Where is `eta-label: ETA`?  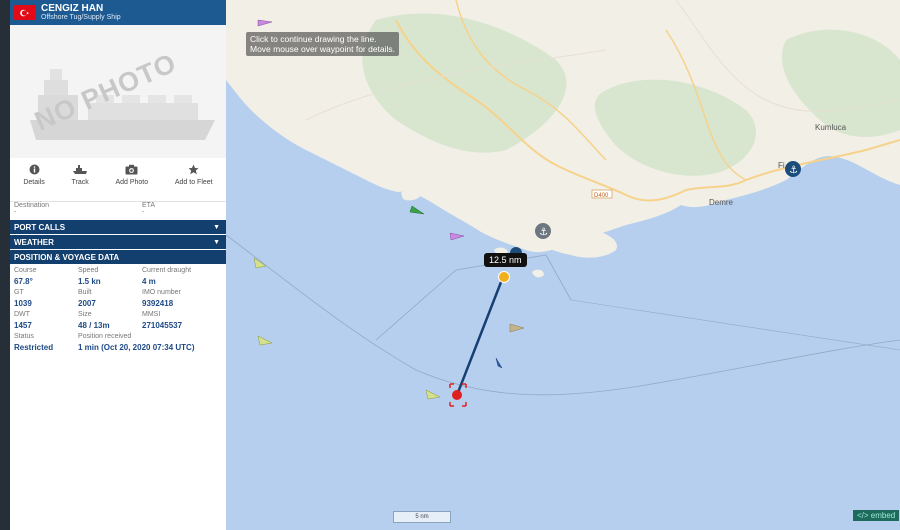
eta-label: ETA is located at coordinates (149, 205).